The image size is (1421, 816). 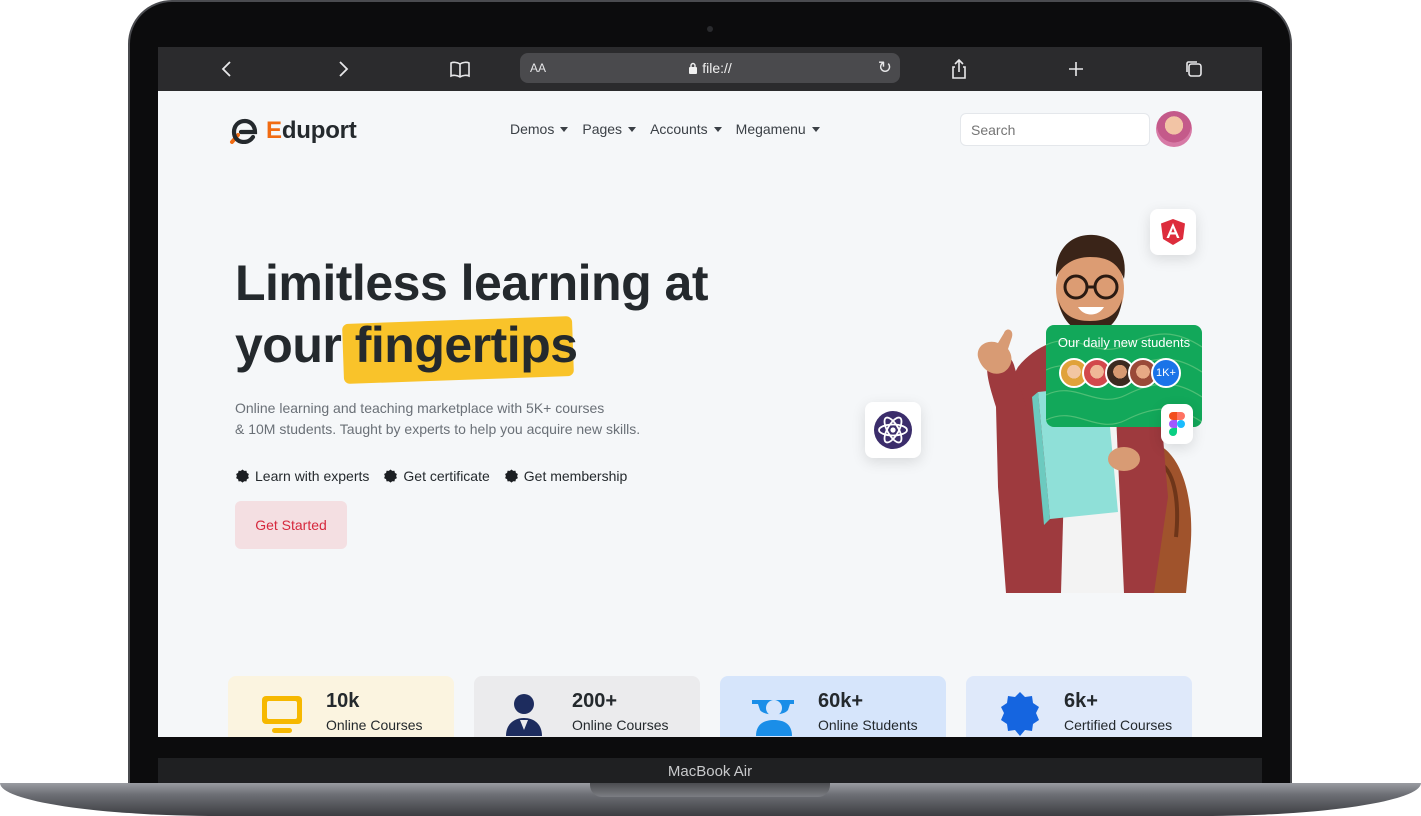 What do you see at coordinates (344, 69) in the screenshot?
I see `forward-icon` at bounding box center [344, 69].